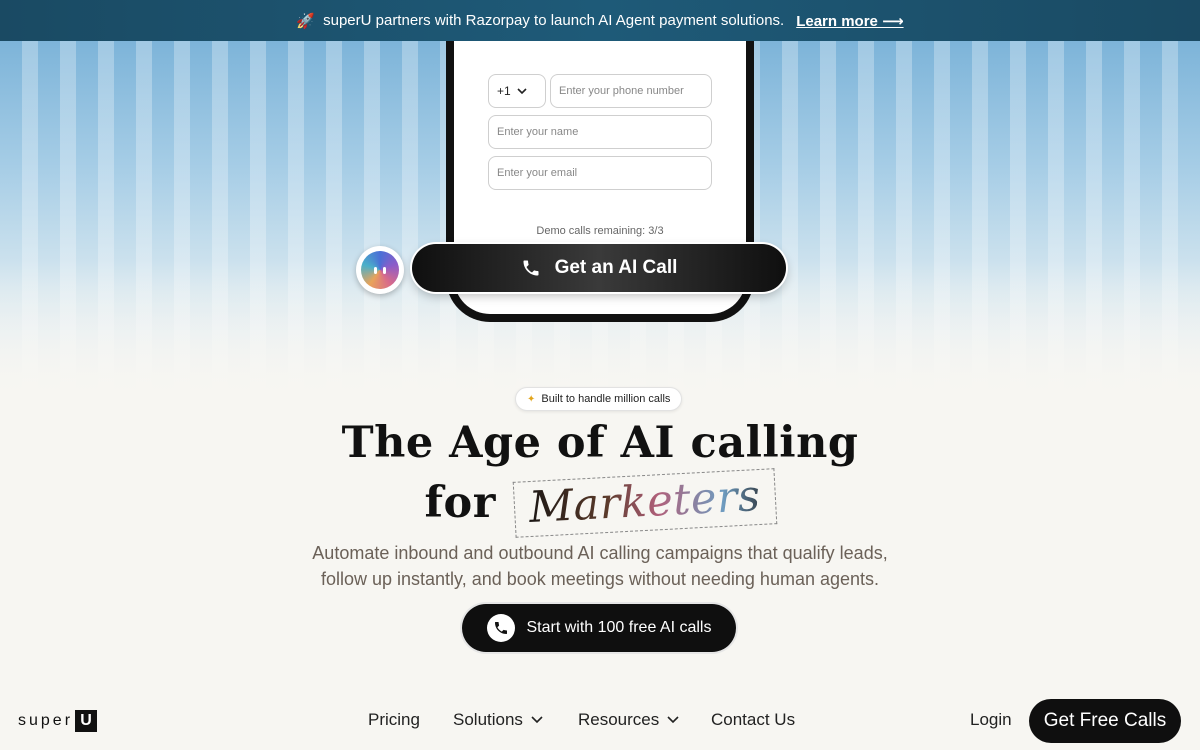 This screenshot has height=750, width=1200. Describe the element at coordinates (644, 503) in the screenshot. I see `headline-highlight: Marketers` at that location.